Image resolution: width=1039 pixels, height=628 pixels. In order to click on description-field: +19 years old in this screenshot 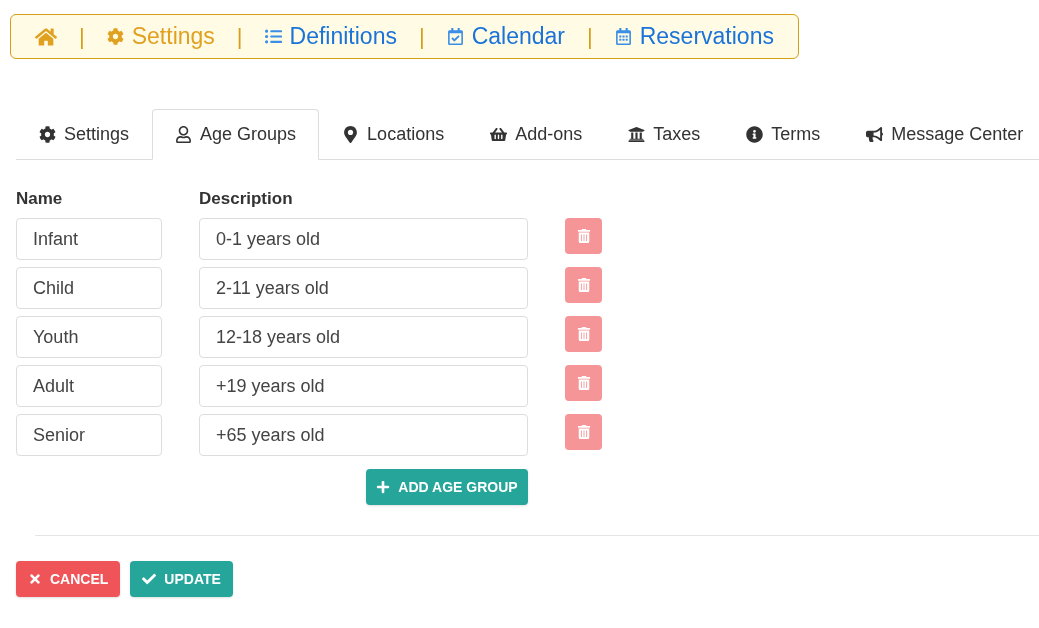, I will do `click(363, 386)`.